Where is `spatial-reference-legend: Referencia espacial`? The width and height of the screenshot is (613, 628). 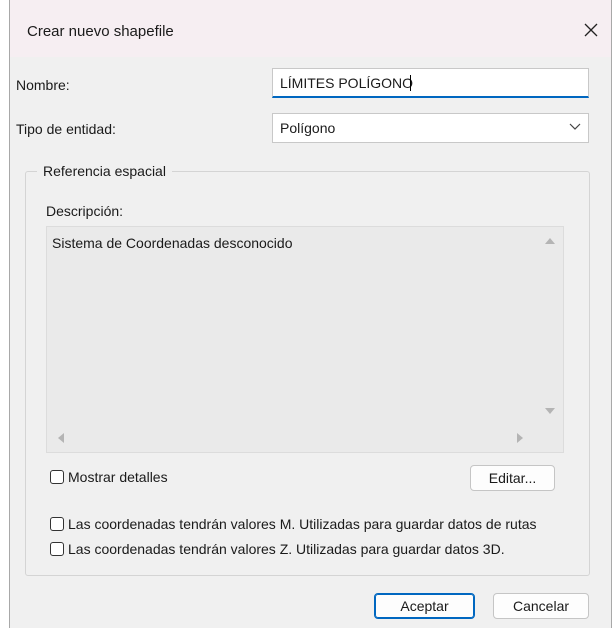 spatial-reference-legend: Referencia espacial is located at coordinates (104, 171).